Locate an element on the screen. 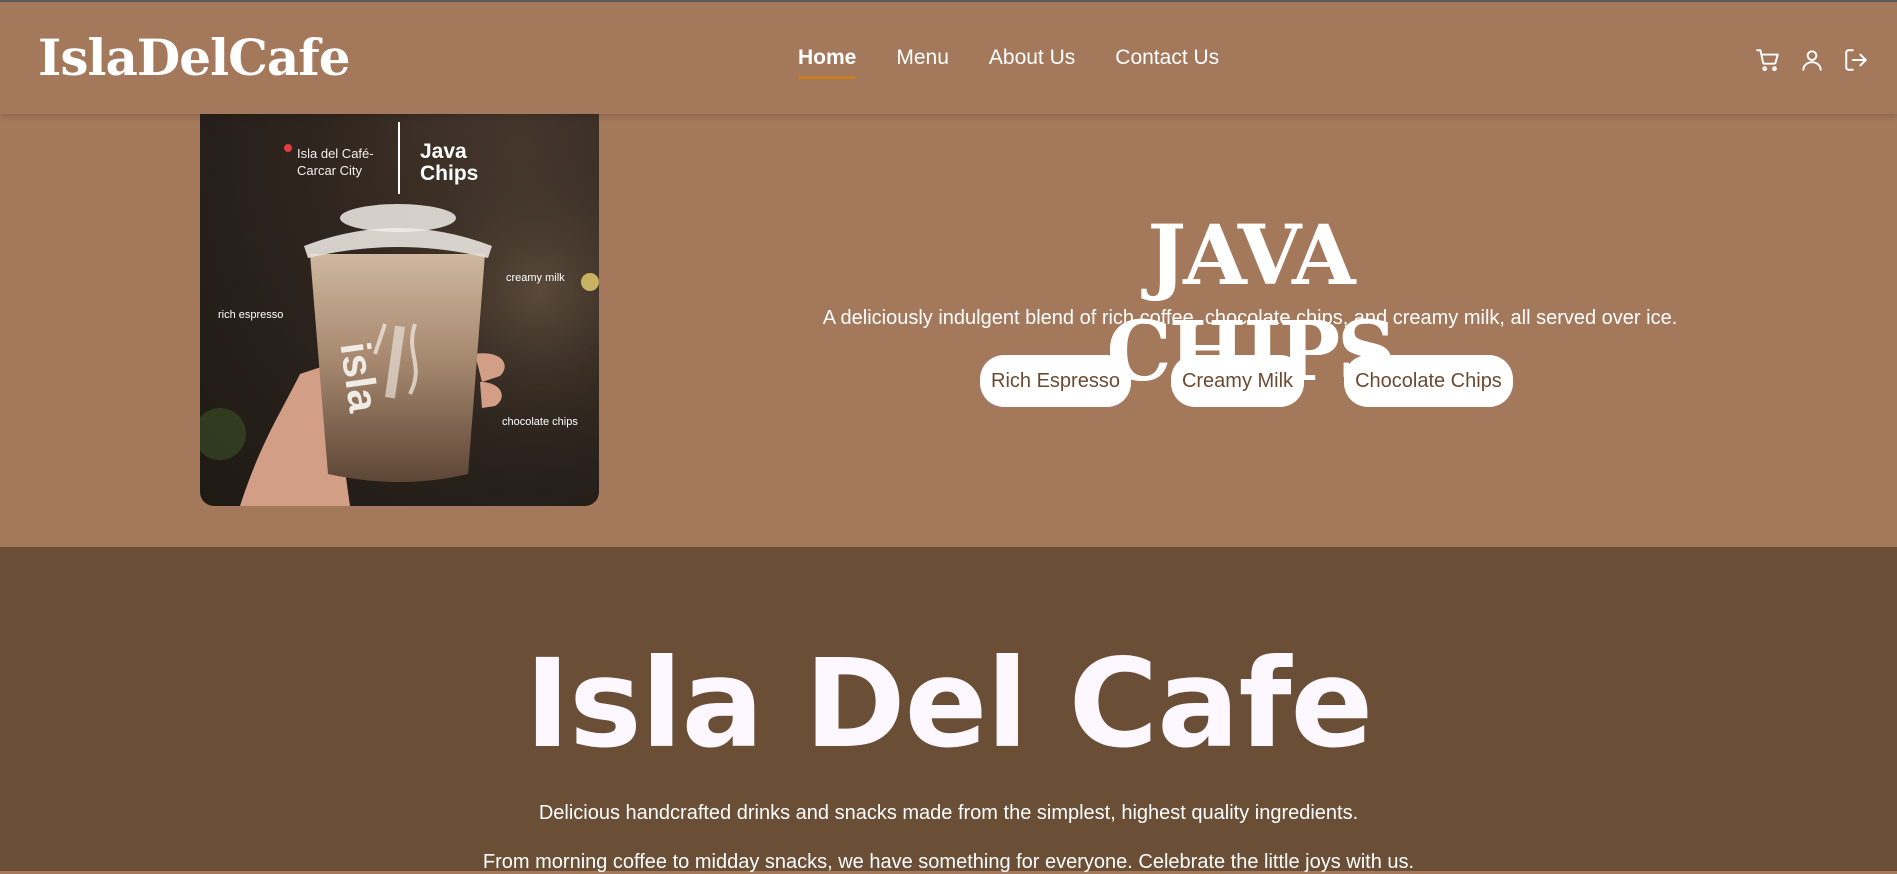  cart-icon is located at coordinates (1768, 60).